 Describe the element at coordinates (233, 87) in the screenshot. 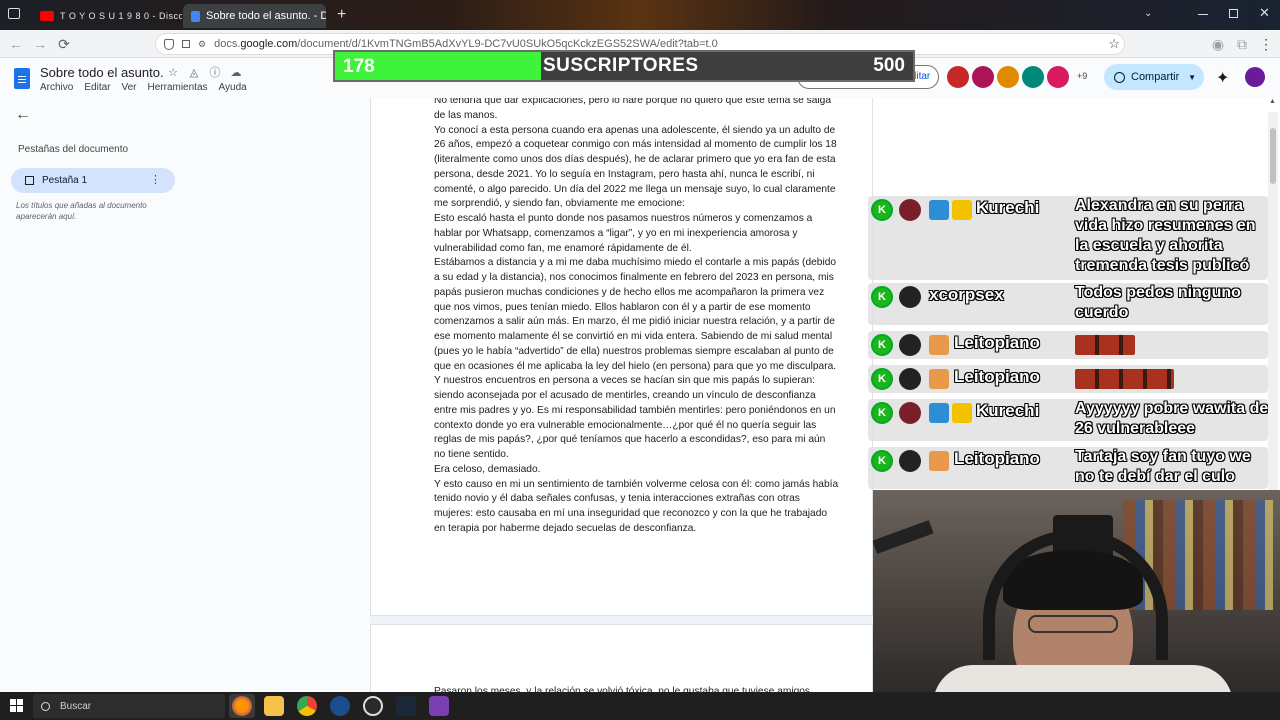

I see `menu-ayuda: Ayuda` at that location.